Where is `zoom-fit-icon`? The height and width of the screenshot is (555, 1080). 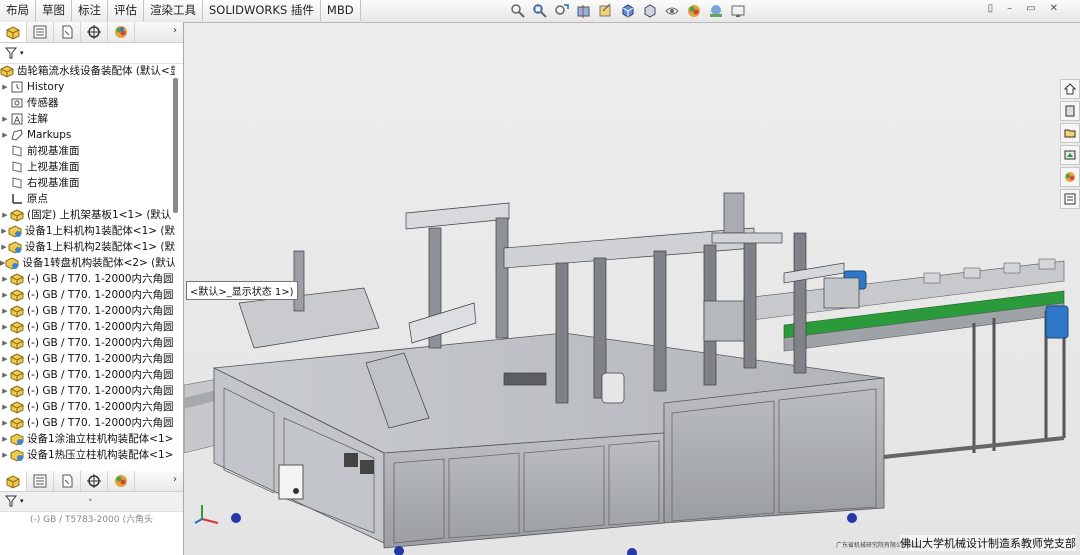 zoom-fit-icon is located at coordinates (518, 11).